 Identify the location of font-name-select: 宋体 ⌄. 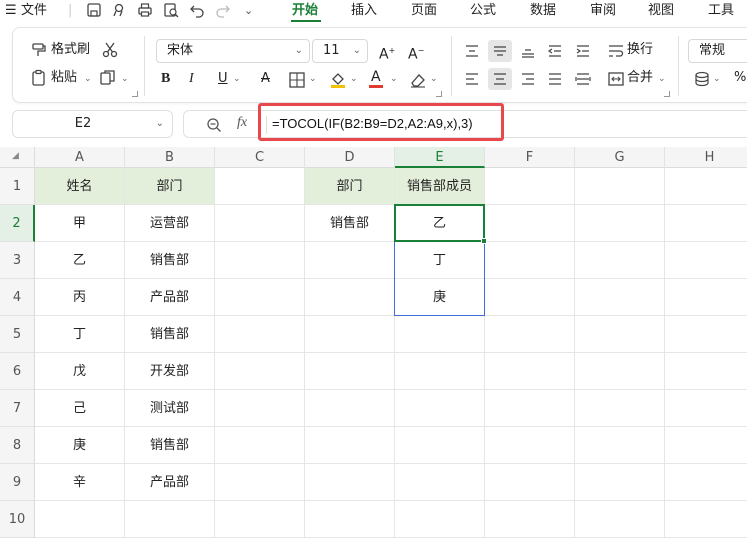
(233, 51).